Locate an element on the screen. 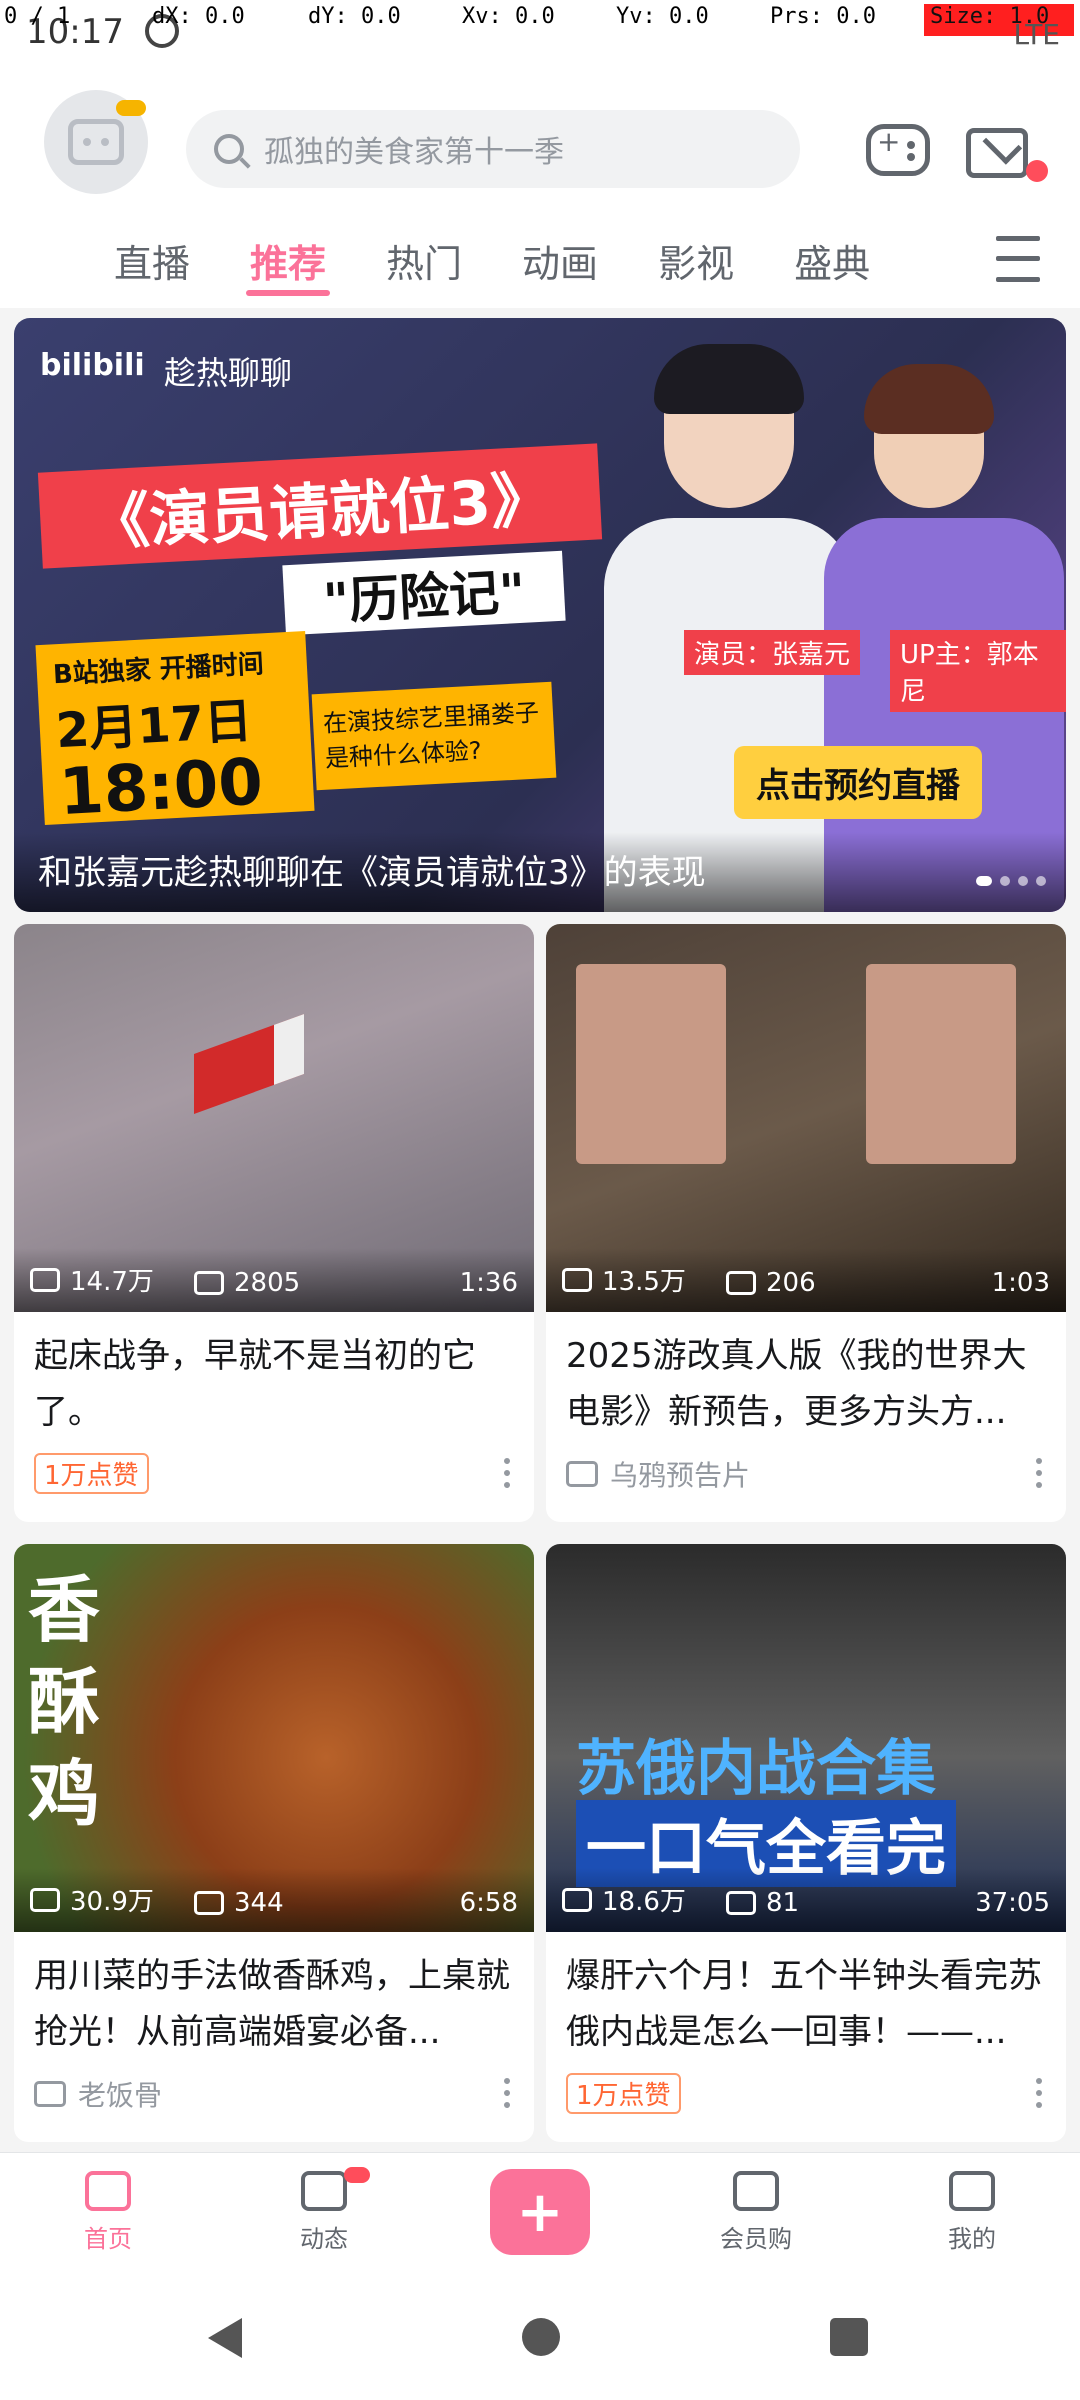  video-title: 起床战争，早就不是当初的它了。 is located at coordinates (274, 1382).